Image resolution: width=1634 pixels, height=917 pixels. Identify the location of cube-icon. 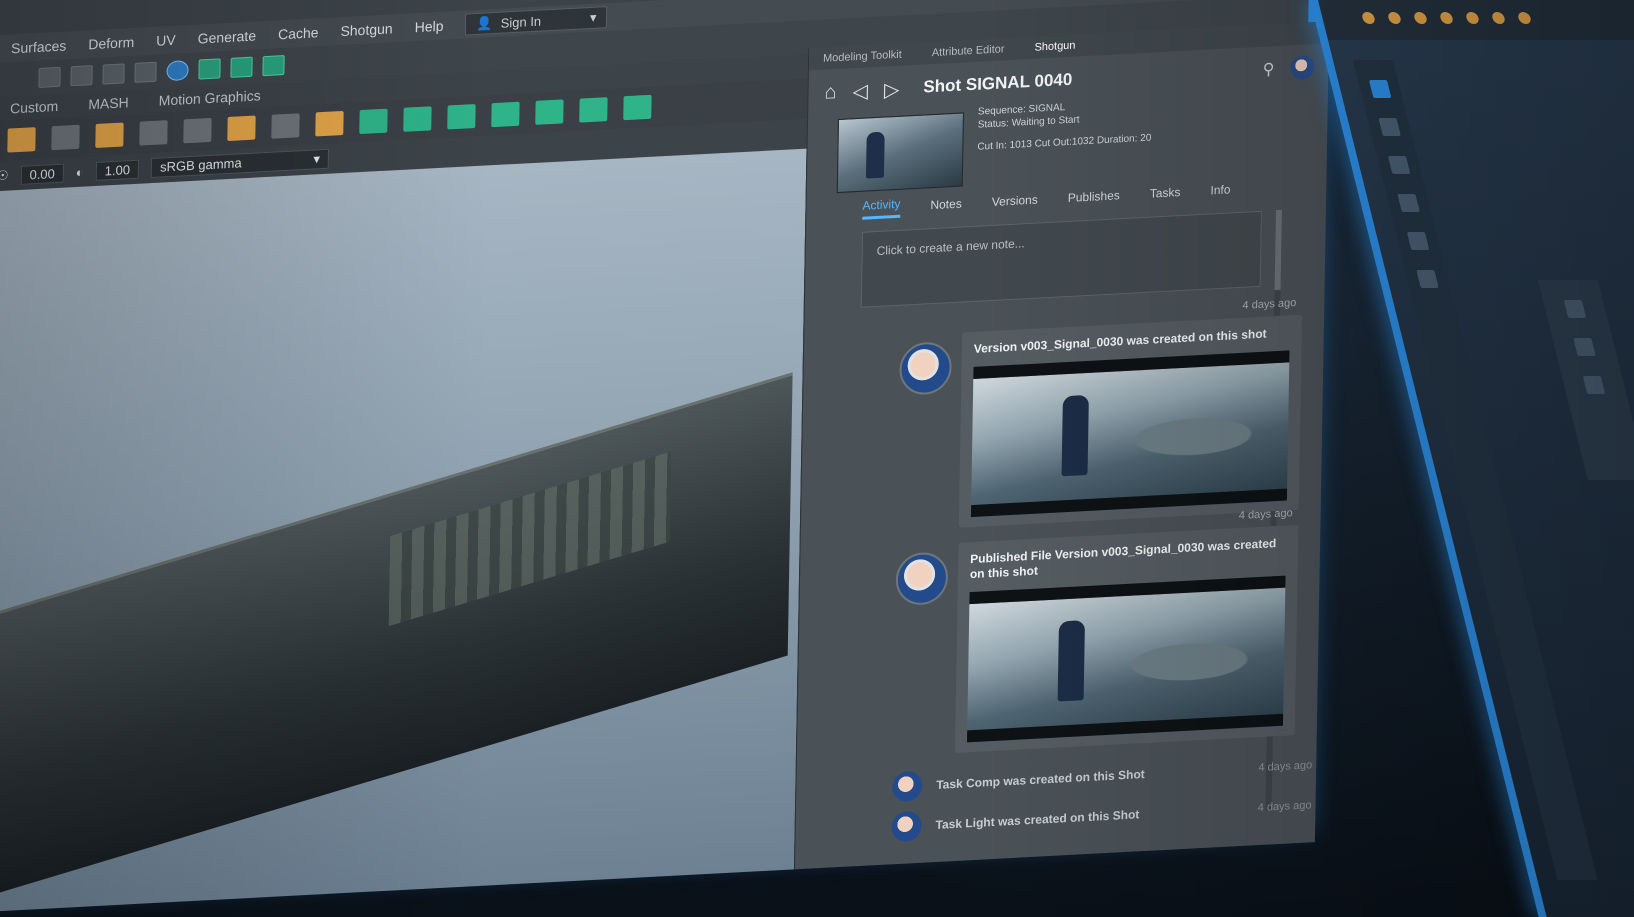
(109, 135).